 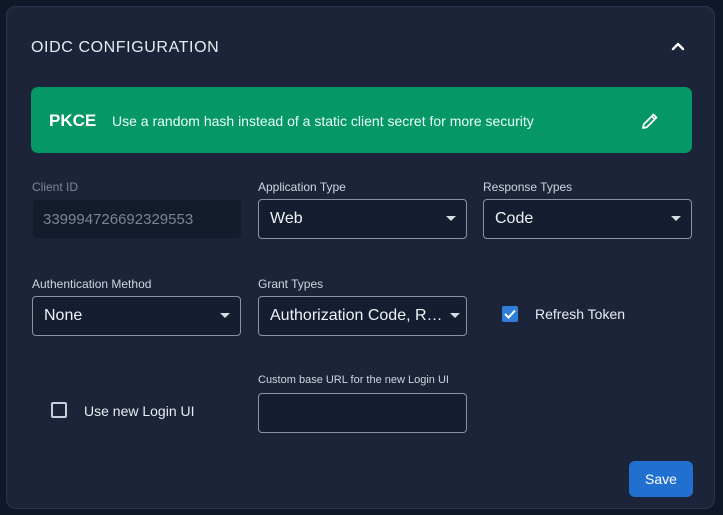 I want to click on edit-button, so click(x=650, y=121).